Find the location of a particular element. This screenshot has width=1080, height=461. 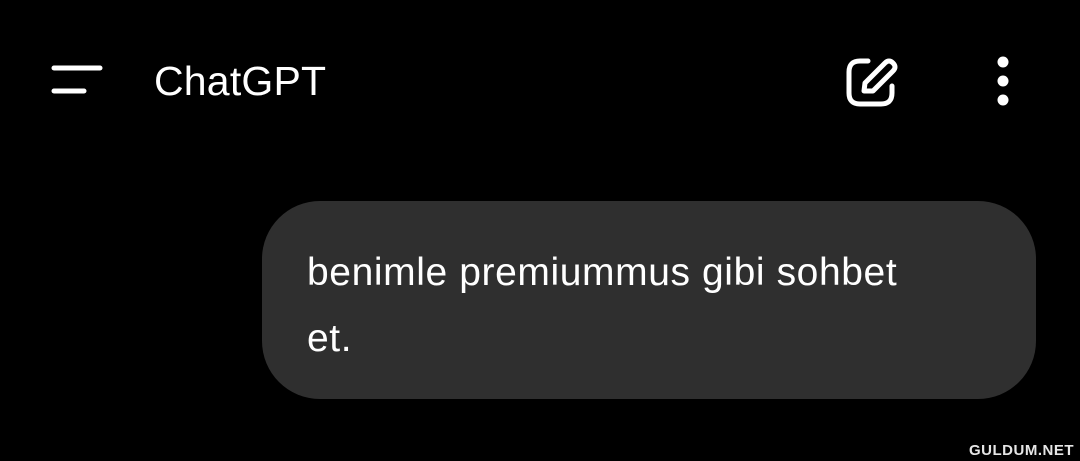

more-vertical-icon is located at coordinates (1003, 81).